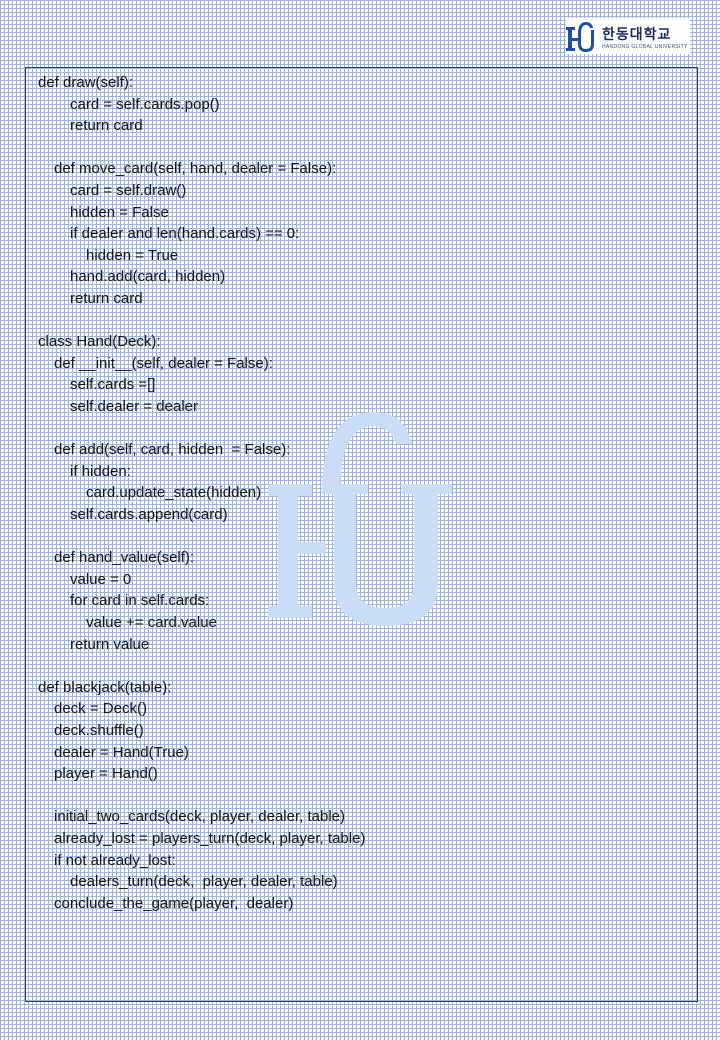 The height and width of the screenshot is (1040, 720). Describe the element at coordinates (163, 363) in the screenshot. I see `code-line: def __init__(self, dealer = False):` at that location.